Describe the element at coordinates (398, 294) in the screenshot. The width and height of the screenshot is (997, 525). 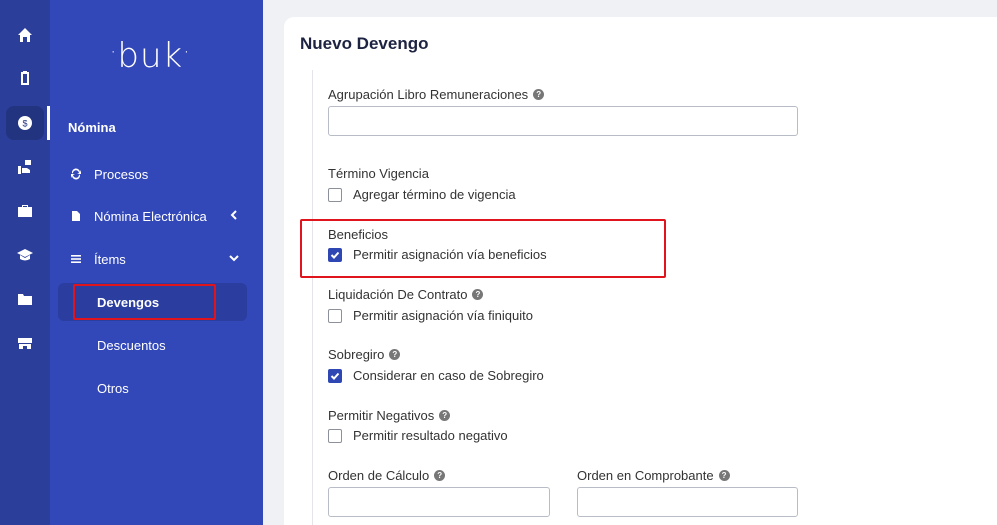
I see `liquidacion-label-text: Liquidación De Contrato` at that location.